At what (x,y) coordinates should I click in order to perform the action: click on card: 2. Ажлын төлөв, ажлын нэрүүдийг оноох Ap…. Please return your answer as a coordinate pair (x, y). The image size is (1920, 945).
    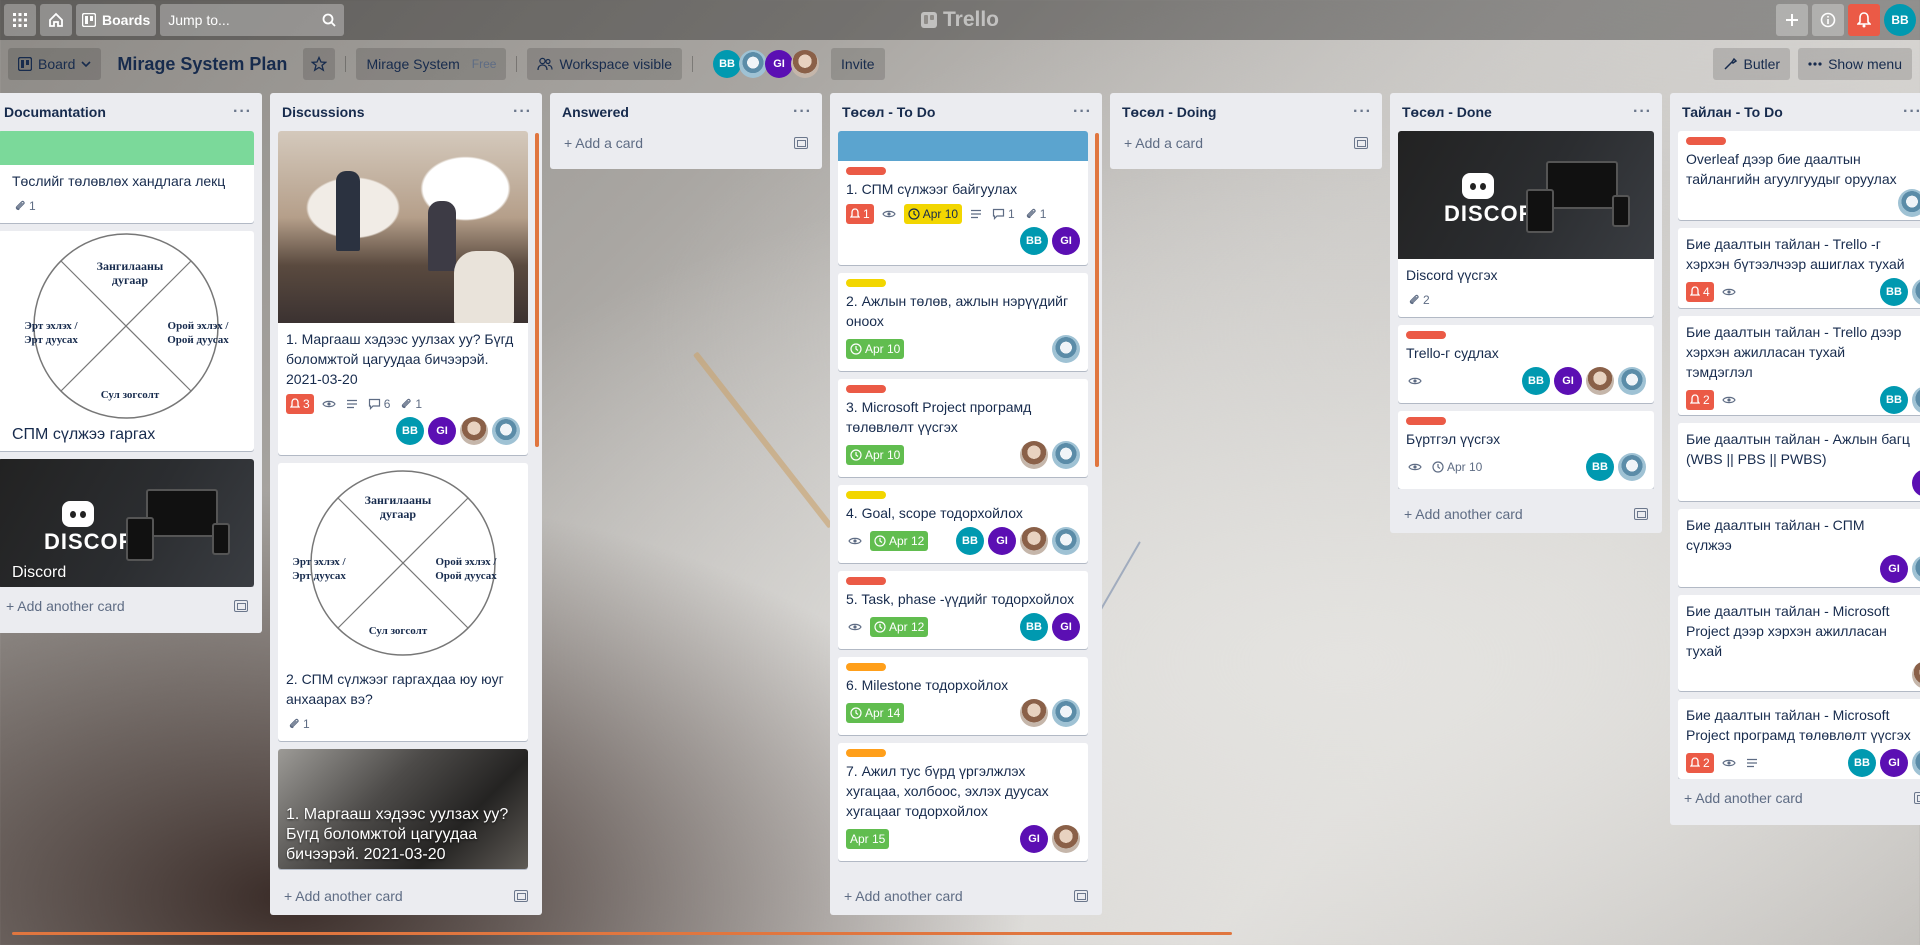
    Looking at the image, I should click on (963, 322).